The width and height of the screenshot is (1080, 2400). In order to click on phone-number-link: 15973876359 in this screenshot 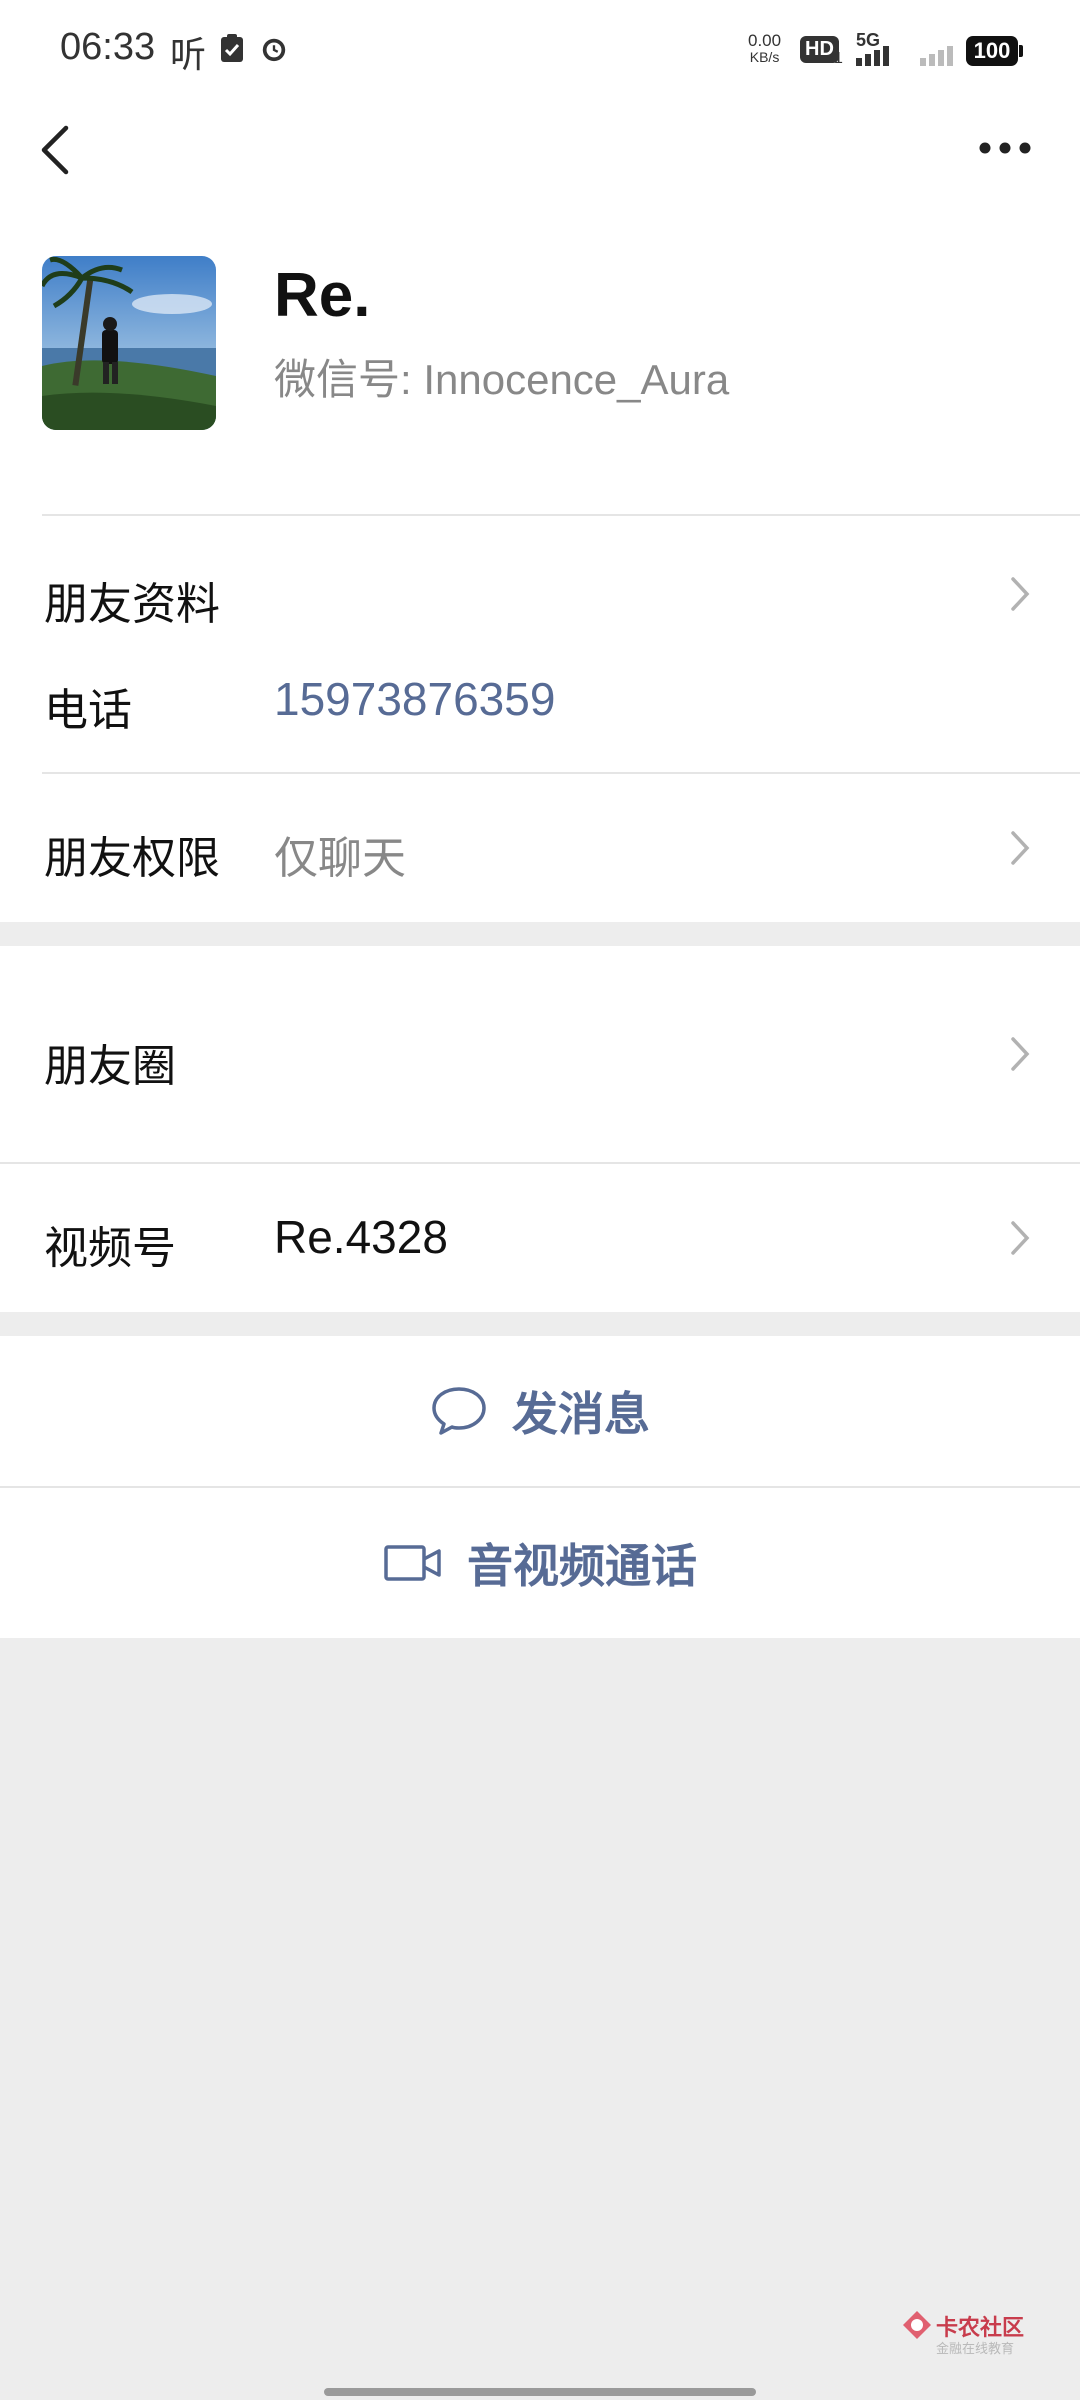, I will do `click(414, 699)`.